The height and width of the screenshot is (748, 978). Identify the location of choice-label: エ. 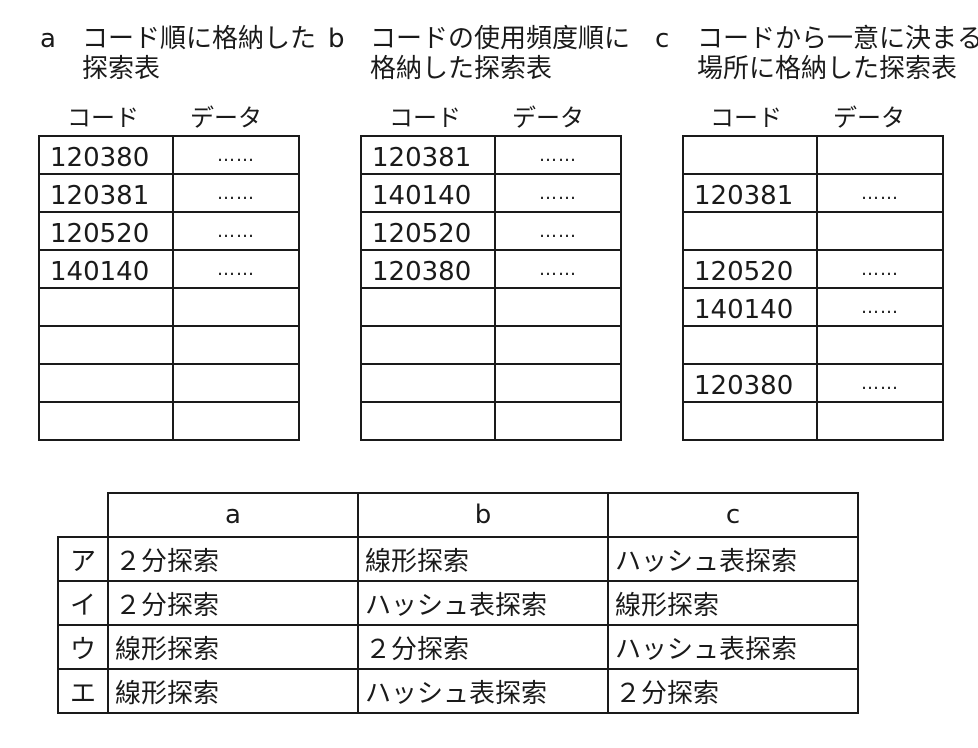
(83, 691).